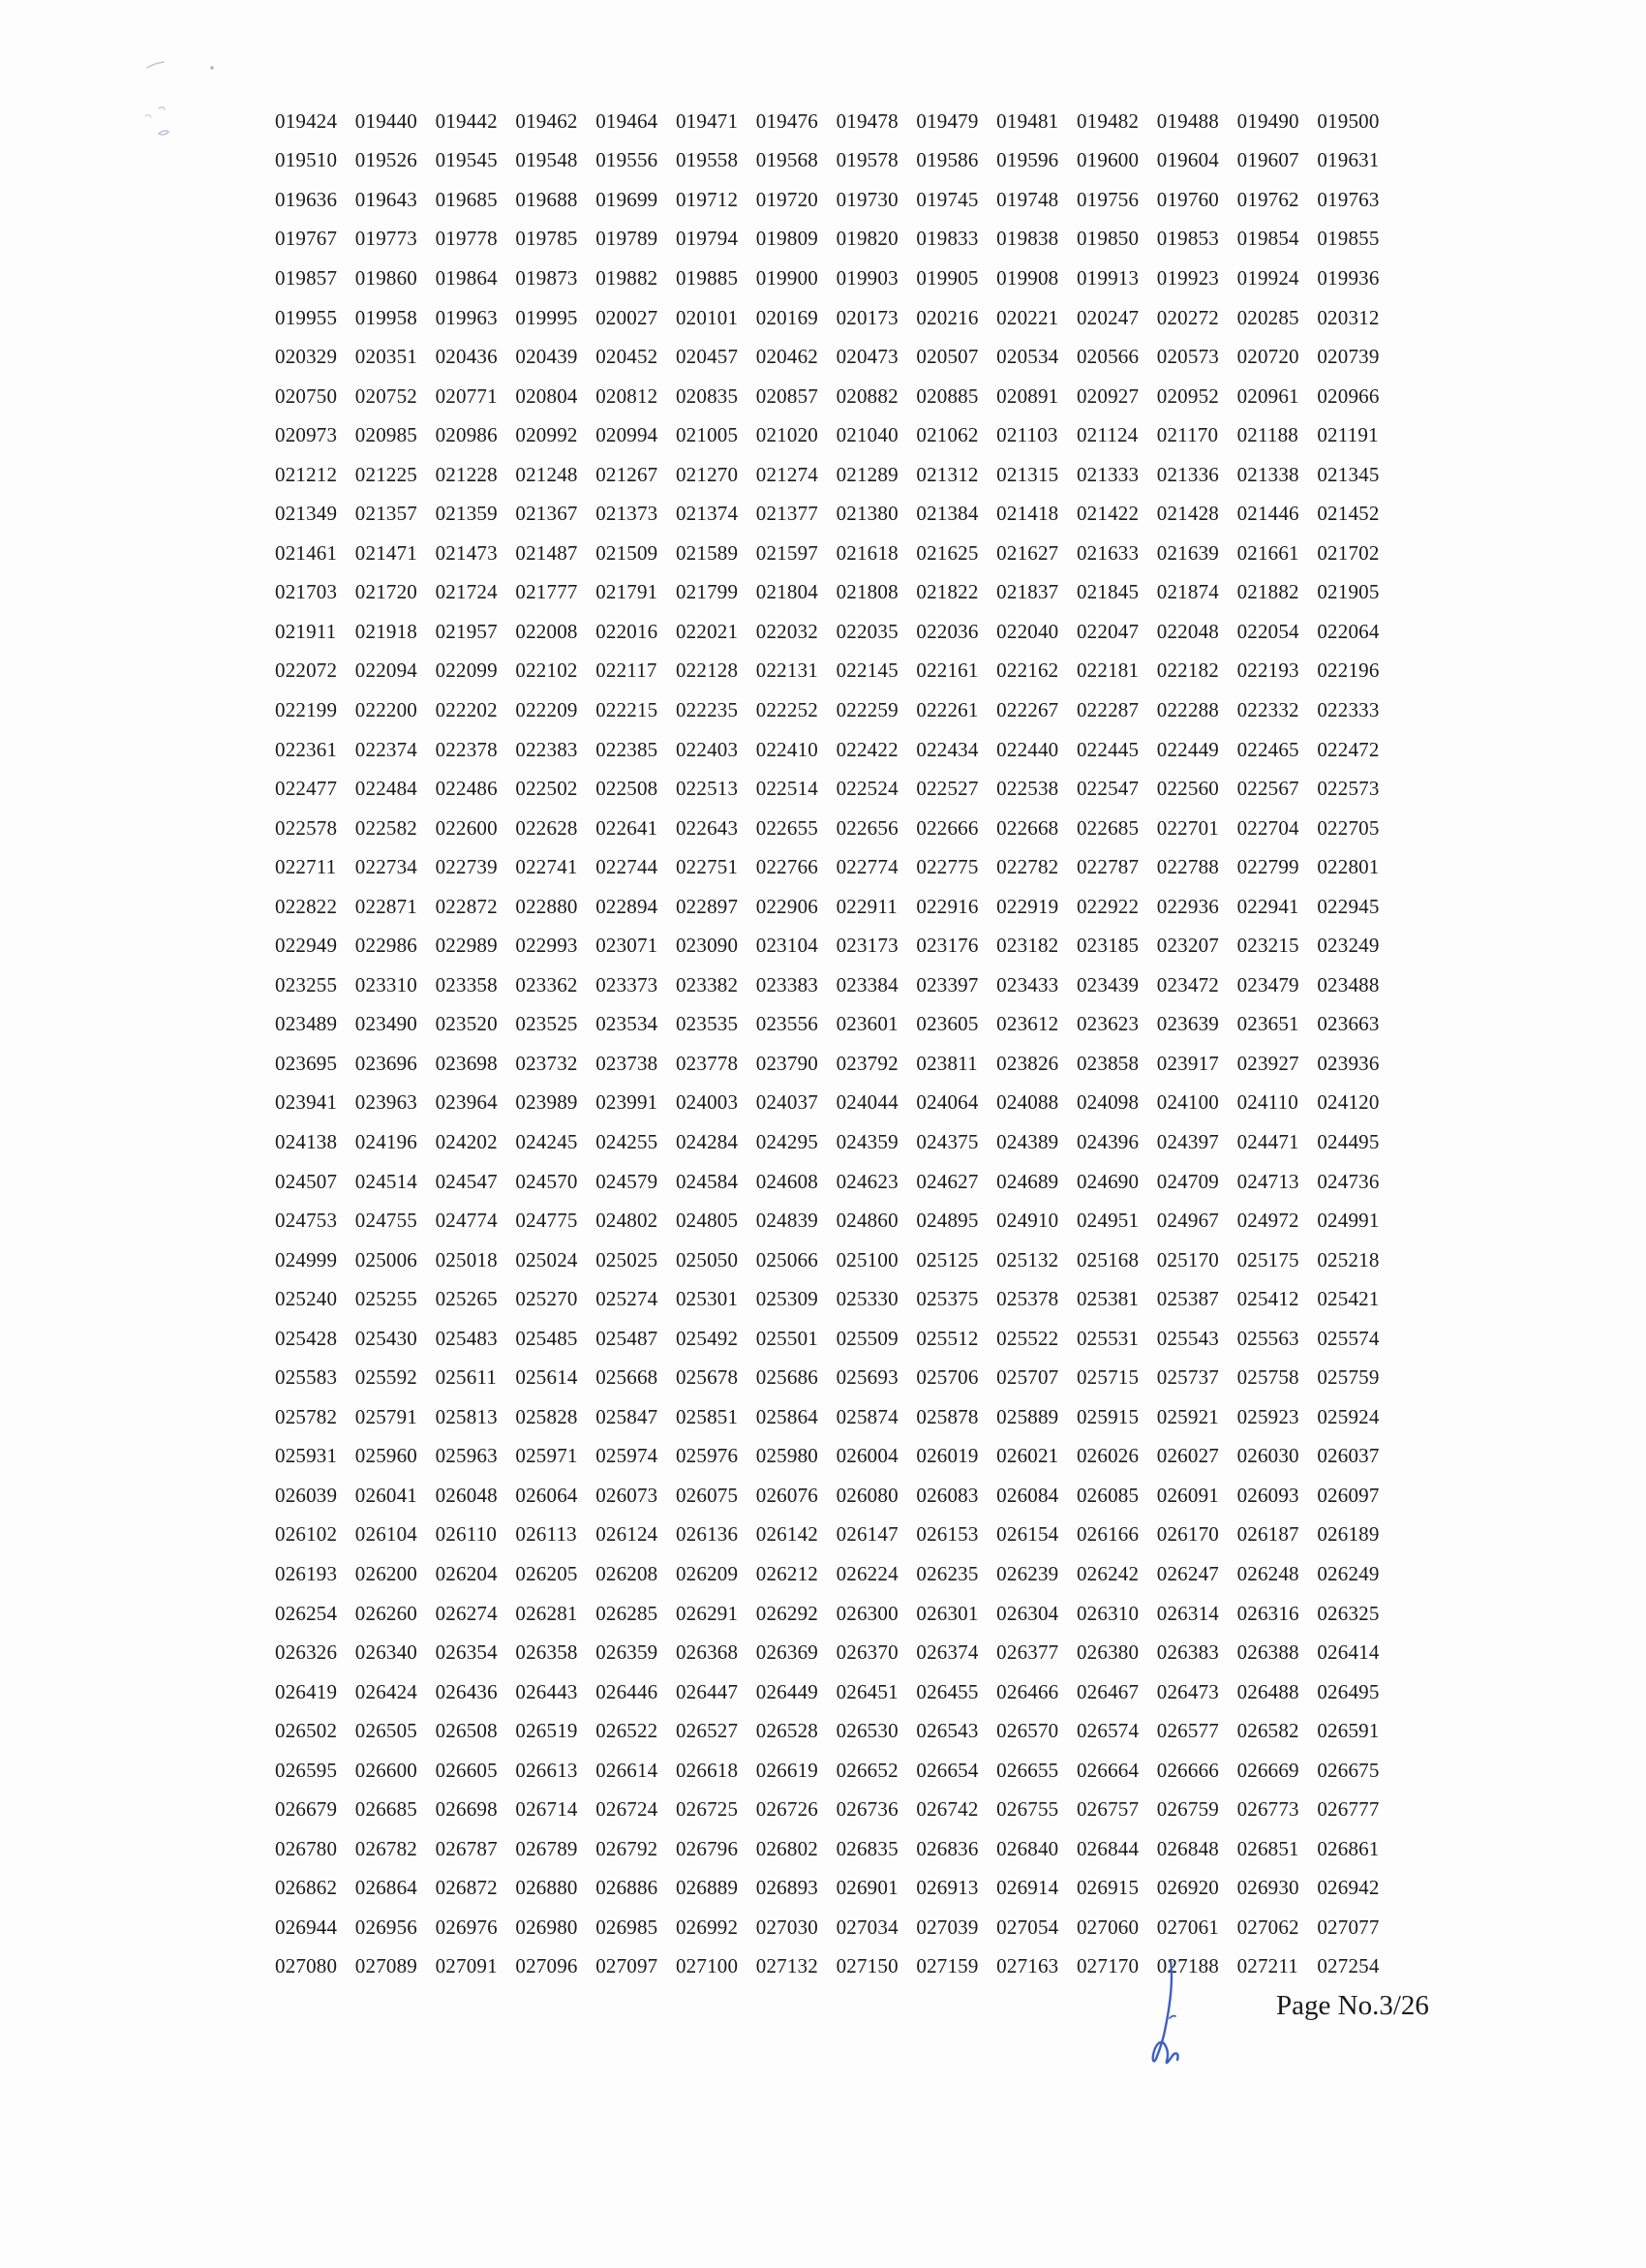 The width and height of the screenshot is (1646, 2268). What do you see at coordinates (1187, 671) in the screenshot?
I see `number-cell: 022182` at bounding box center [1187, 671].